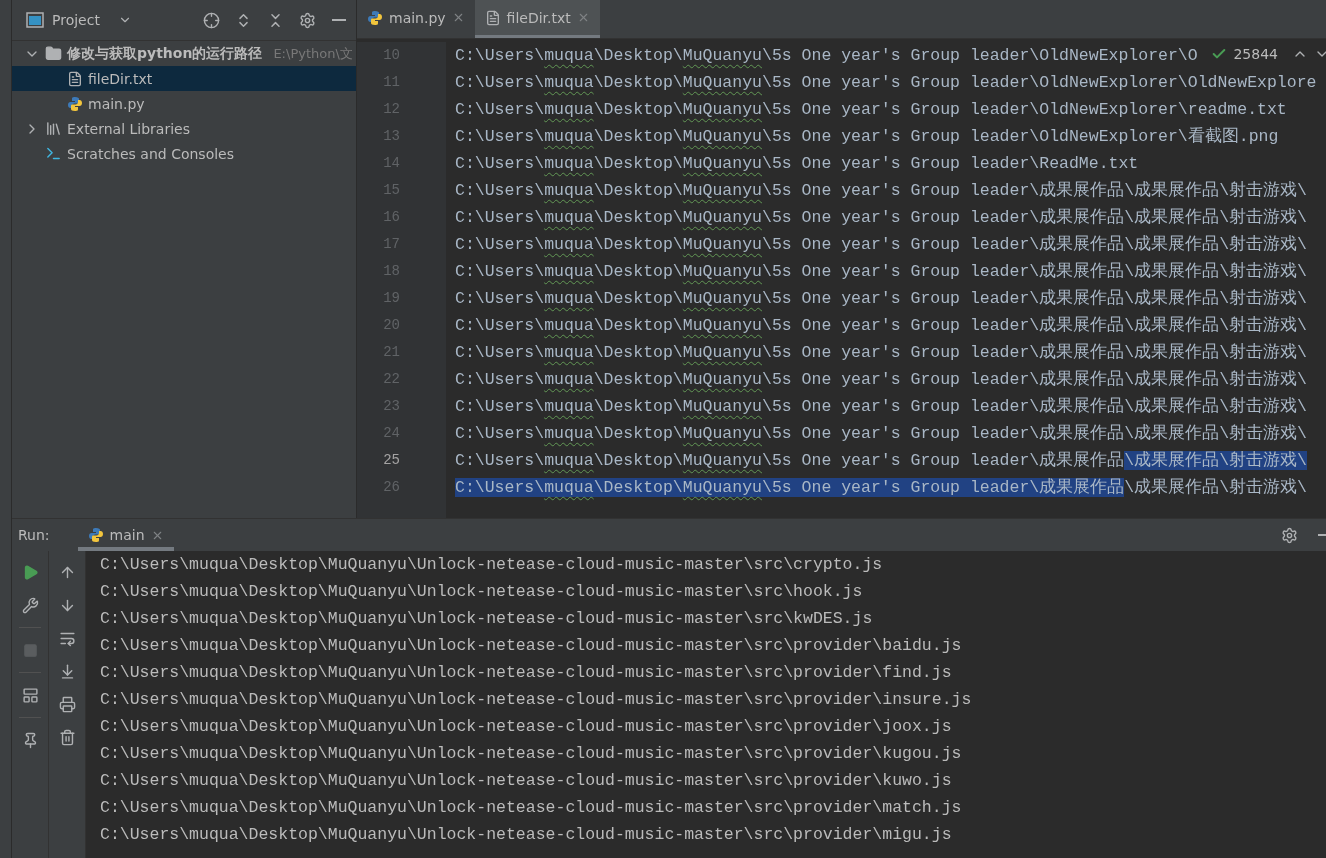  What do you see at coordinates (867, 137) in the screenshot?
I see `code-line: C:\Users\muqua\Desktop\MuQuanyu\5s One year's Group leader\OldNewExplorer\看截图.png` at bounding box center [867, 137].